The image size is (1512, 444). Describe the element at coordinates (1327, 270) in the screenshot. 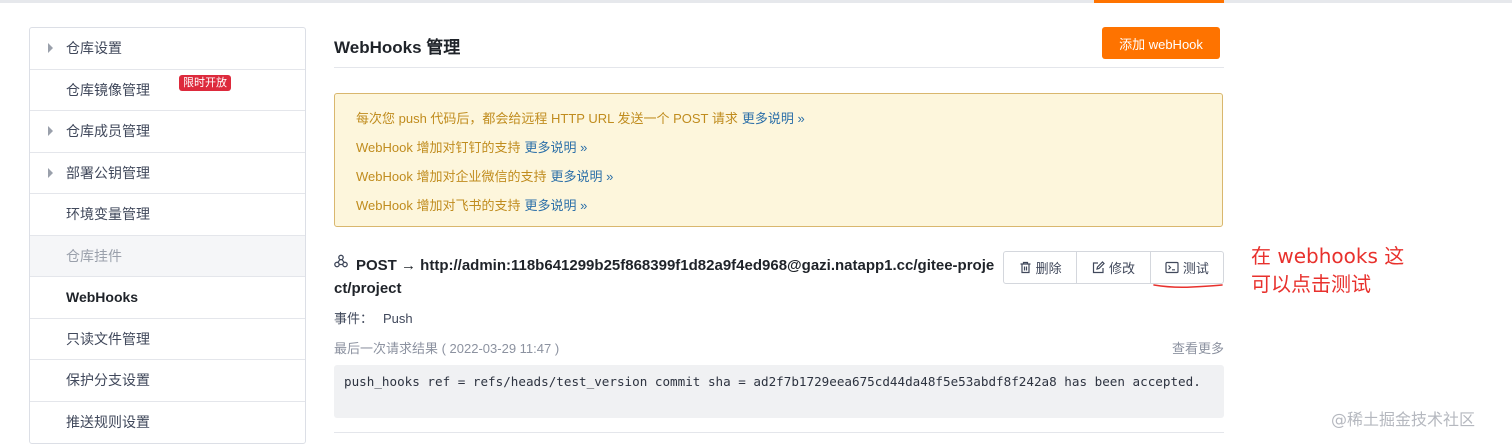

I see `annotation-text: 在 webhooks 这 可以点击测试` at that location.